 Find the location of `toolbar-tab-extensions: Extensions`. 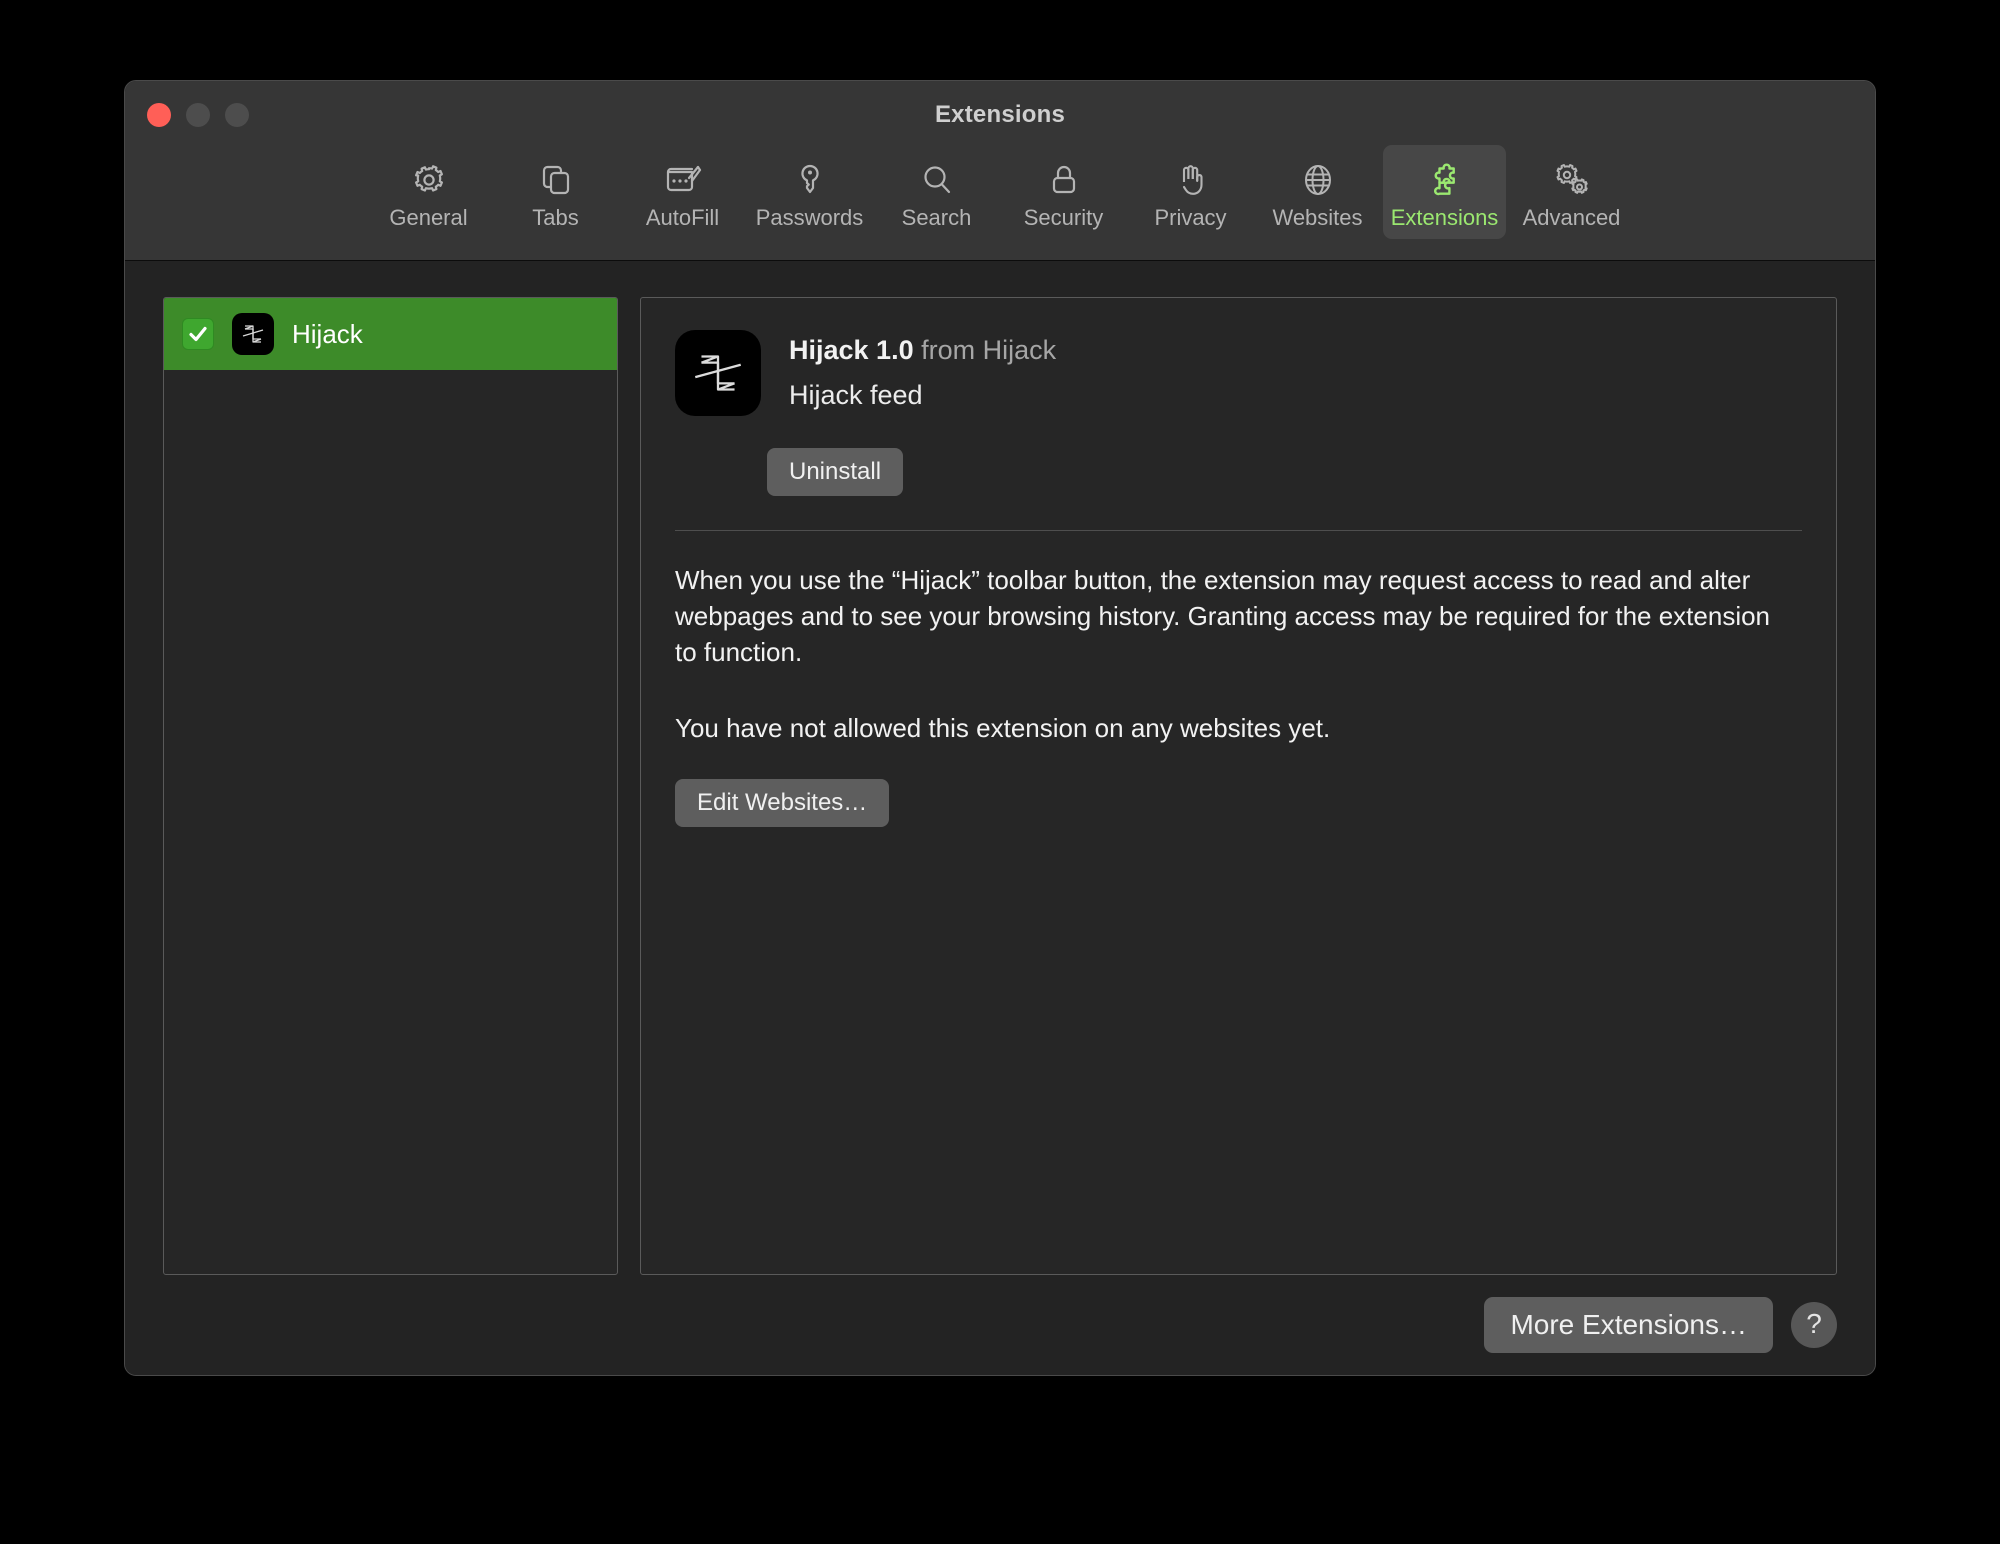

toolbar-tab-extensions: Extensions is located at coordinates (1444, 192).